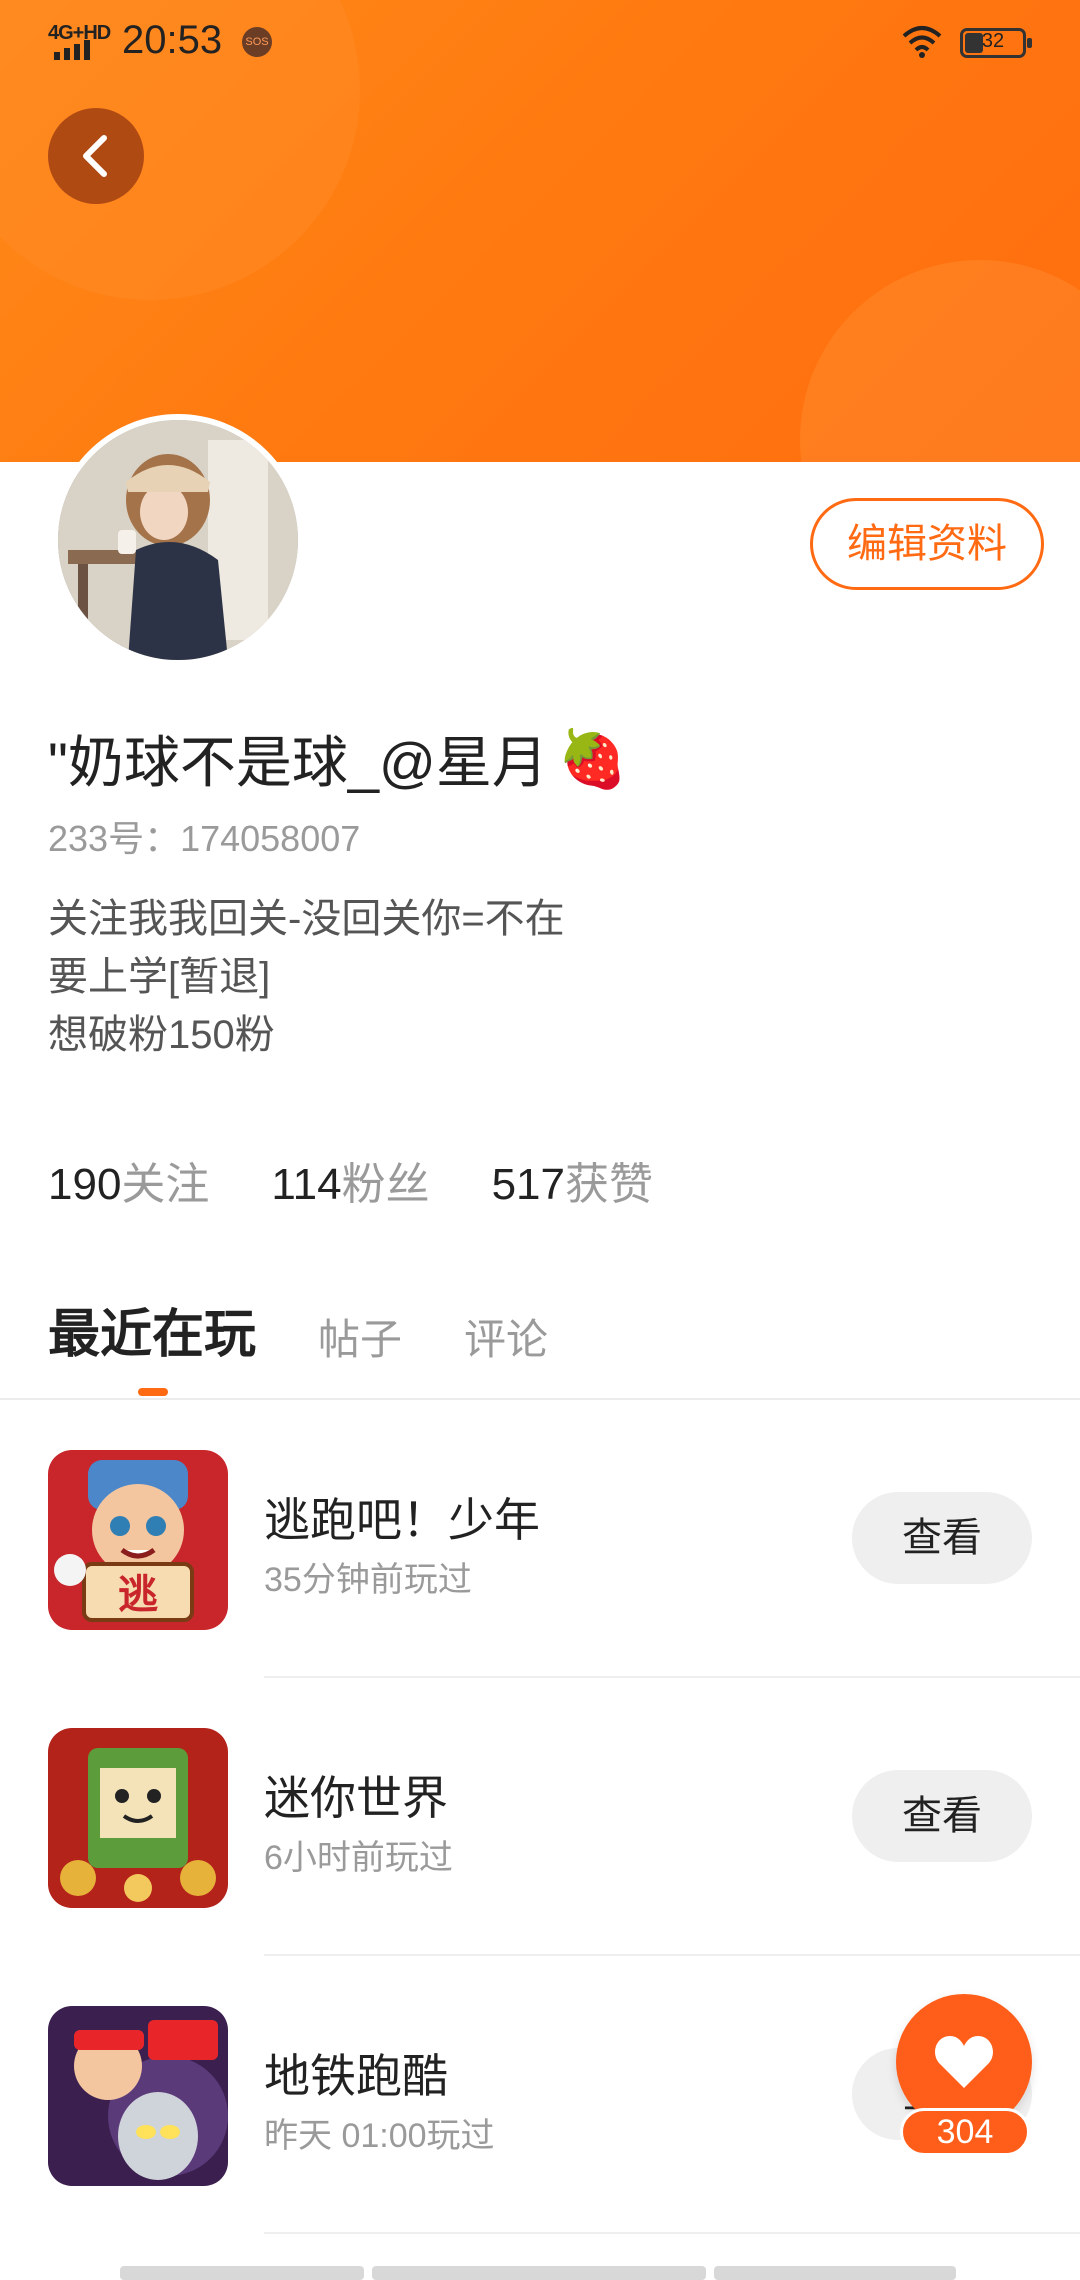 This screenshot has height=2280, width=1080. I want to click on back-button, so click(96, 156).